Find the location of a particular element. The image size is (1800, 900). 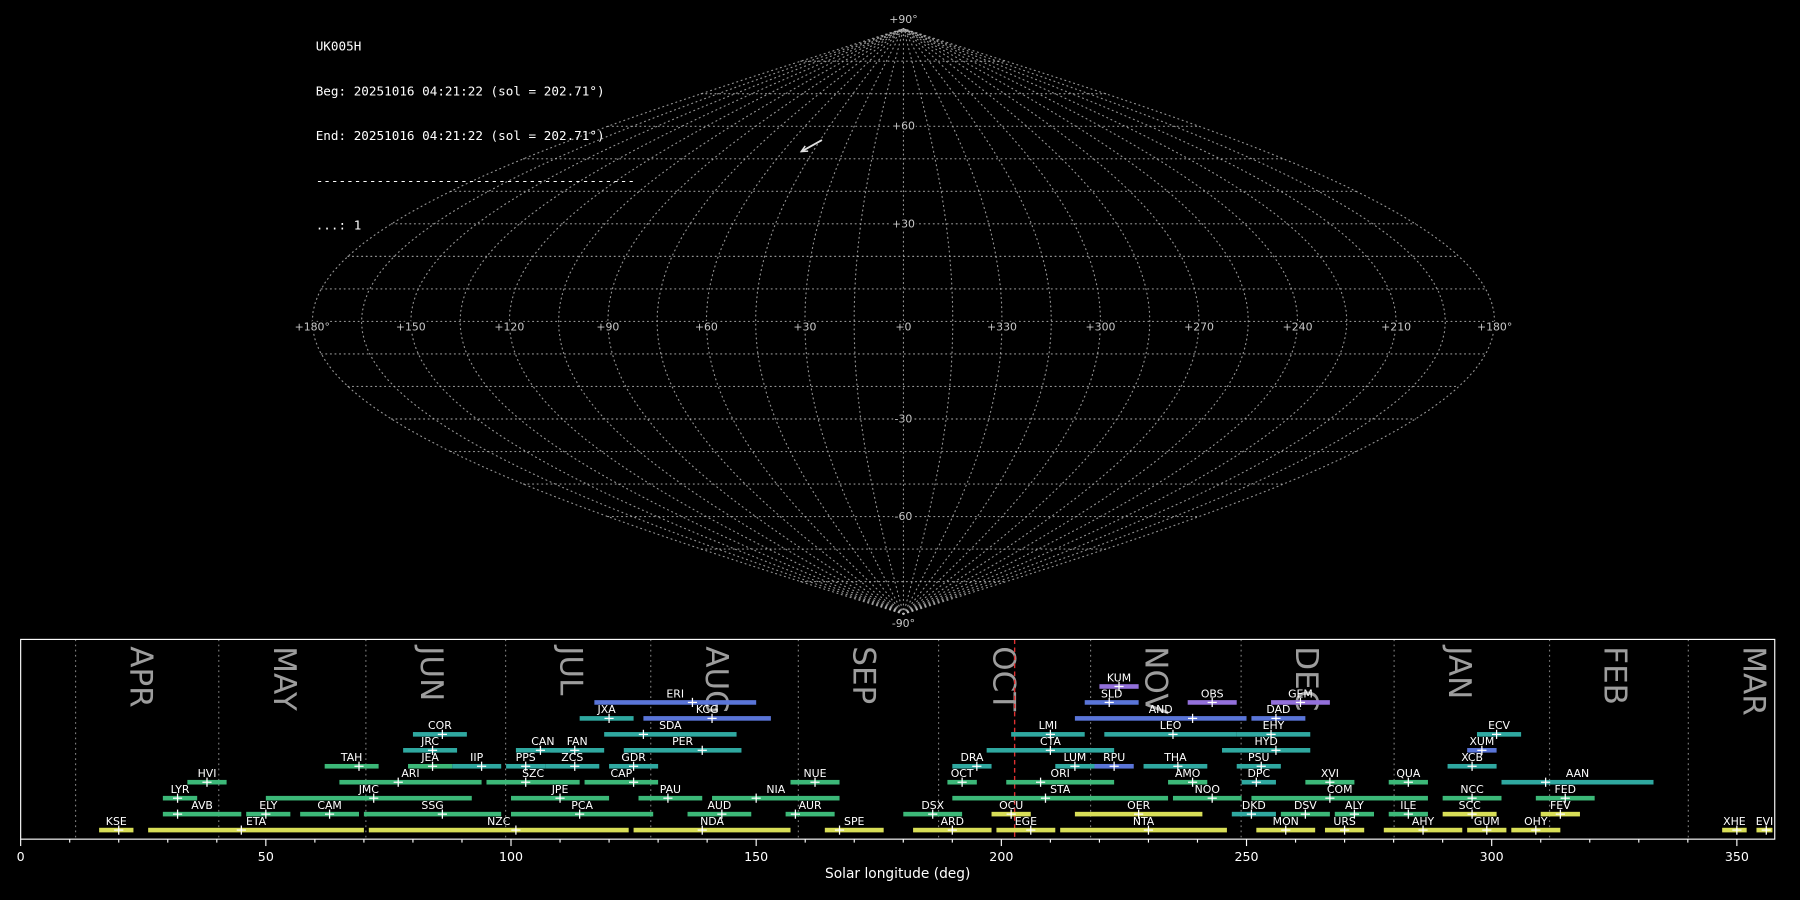

shower-label-ELY: ELY is located at coordinates (268, 805).